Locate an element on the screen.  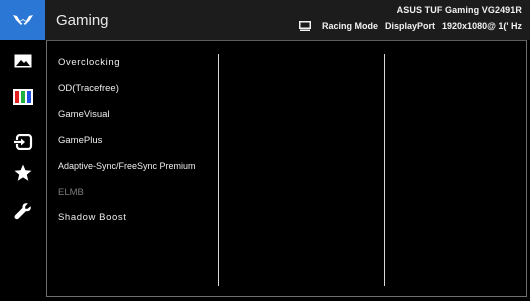
image-icon is located at coordinates (23, 61).